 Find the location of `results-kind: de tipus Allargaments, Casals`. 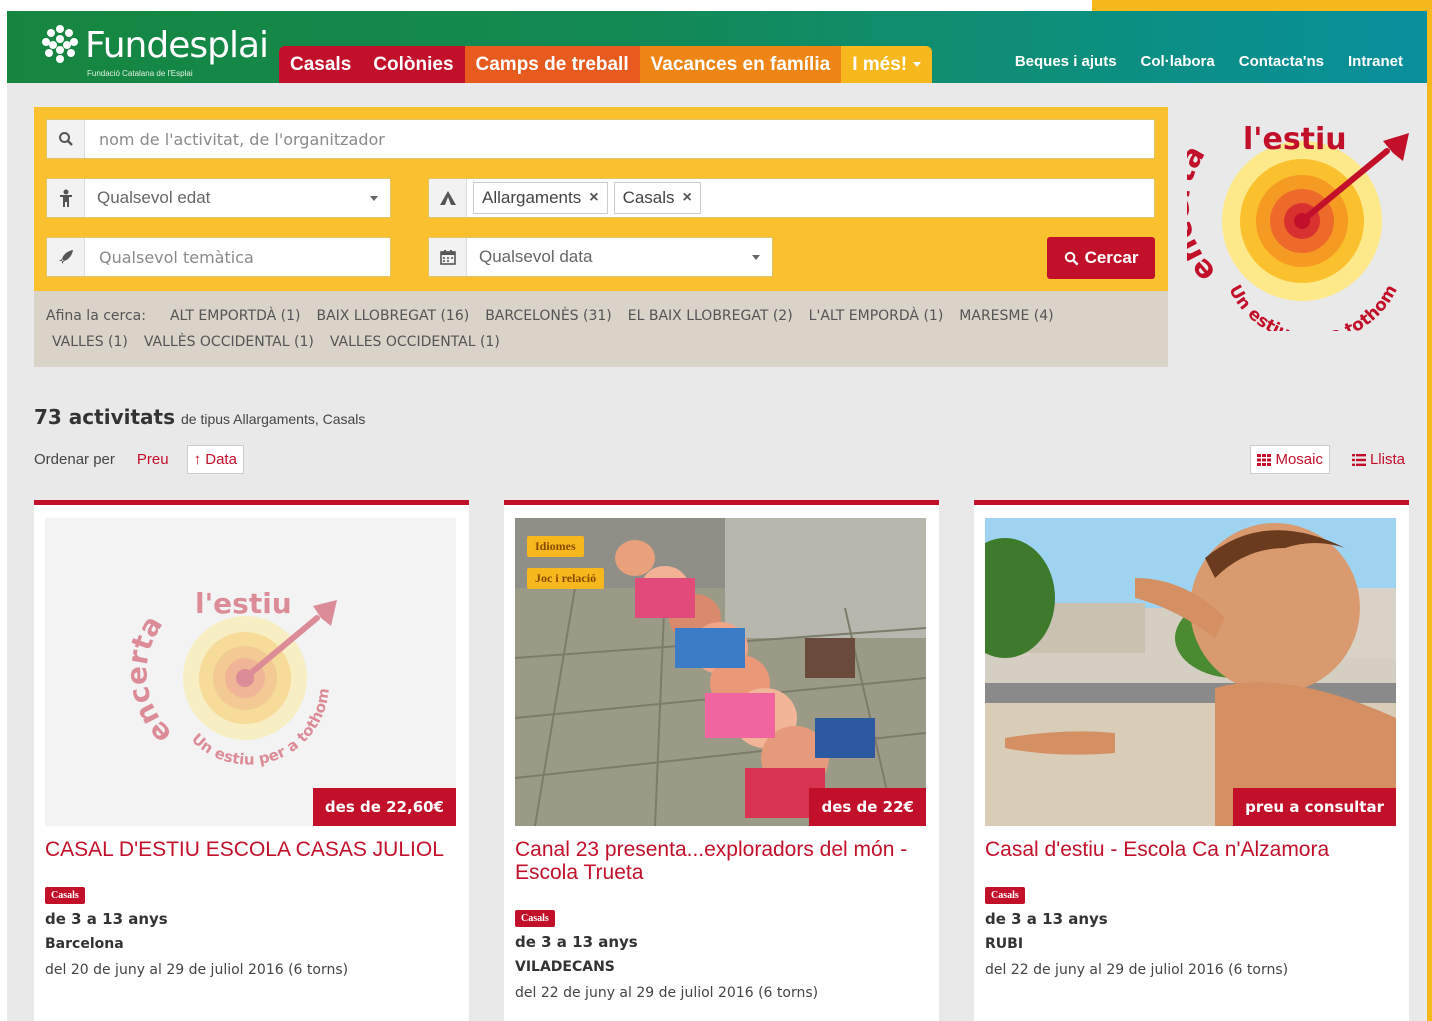

results-kind: de tipus Allargaments, Casals is located at coordinates (273, 419).